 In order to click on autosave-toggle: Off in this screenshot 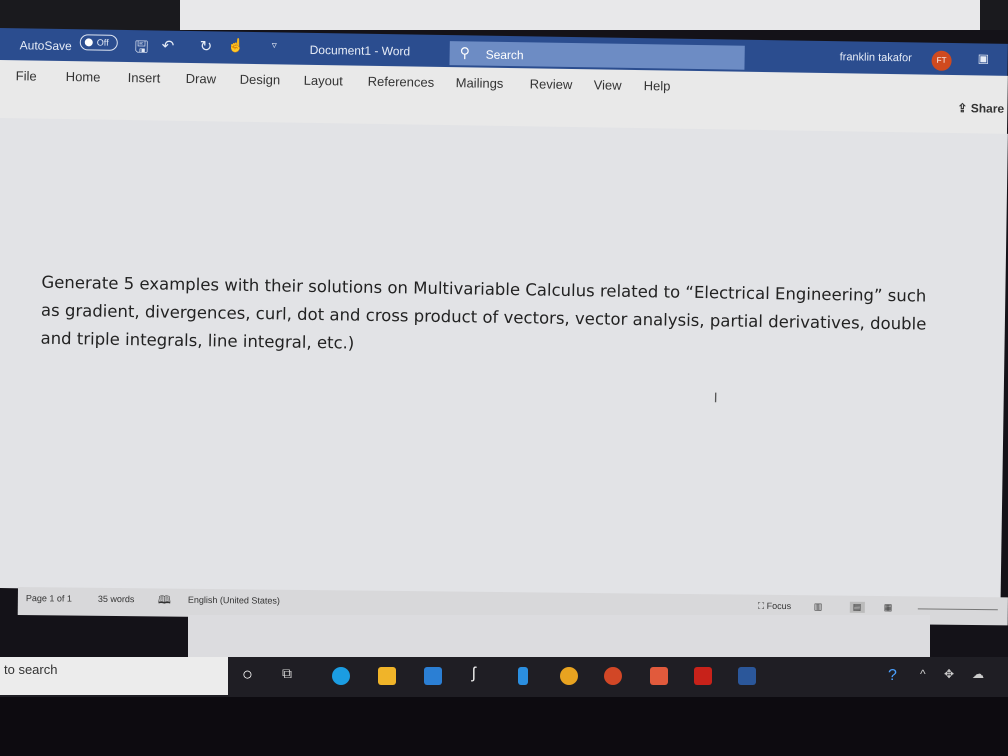, I will do `click(98, 42)`.